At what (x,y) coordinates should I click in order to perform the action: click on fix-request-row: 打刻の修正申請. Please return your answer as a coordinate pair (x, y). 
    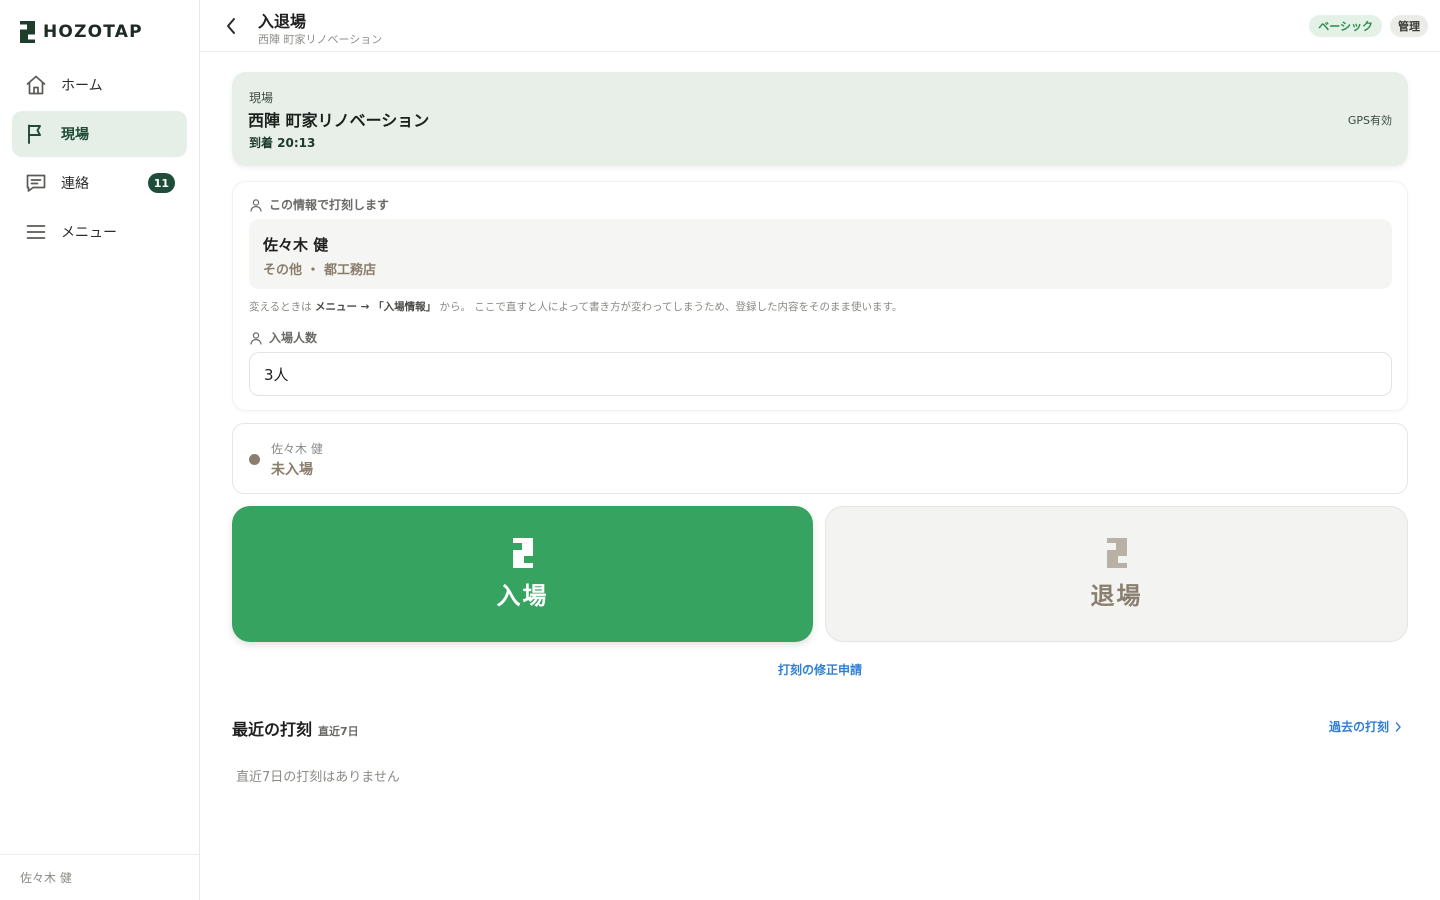
    Looking at the image, I should click on (720, 669).